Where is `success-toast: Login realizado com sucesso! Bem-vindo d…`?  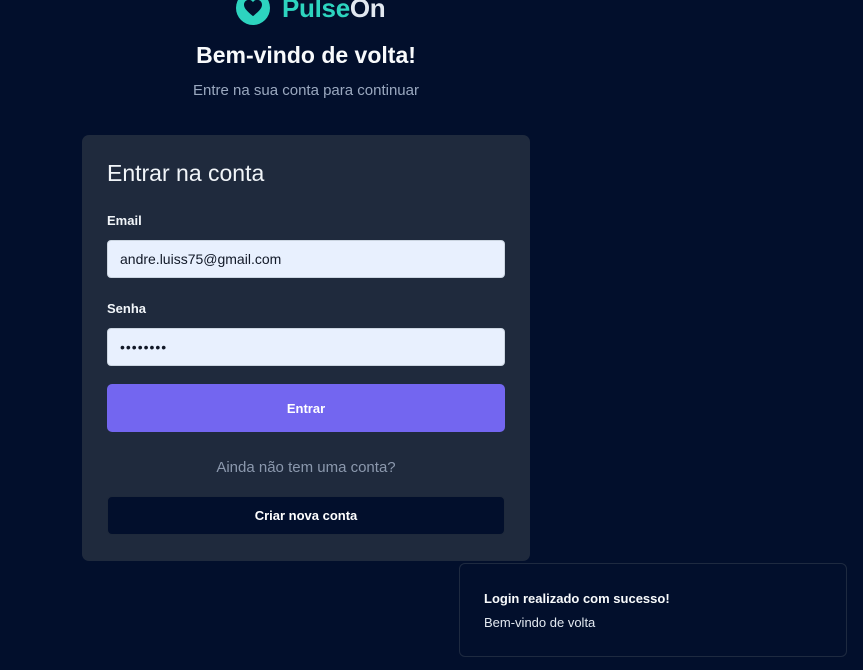 success-toast: Login realizado com sucesso! Bem-vindo d… is located at coordinates (653, 610).